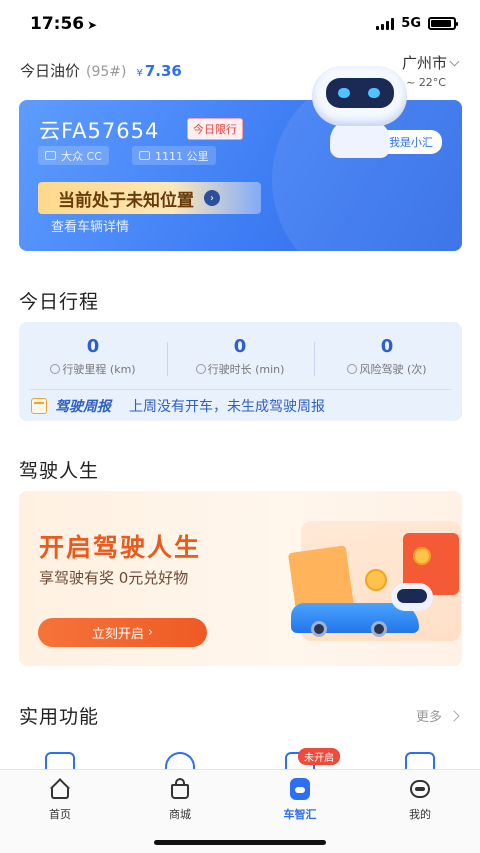  Describe the element at coordinates (227, 407) in the screenshot. I see `weekly-report-message: 上周没有开车，未生成驾驶周报` at that location.